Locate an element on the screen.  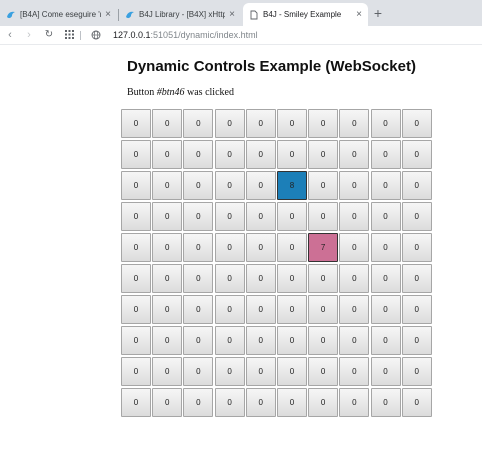
tab-b4j-library: B4J Library - [B4X] xHttpSe × is located at coordinates (180, 14).